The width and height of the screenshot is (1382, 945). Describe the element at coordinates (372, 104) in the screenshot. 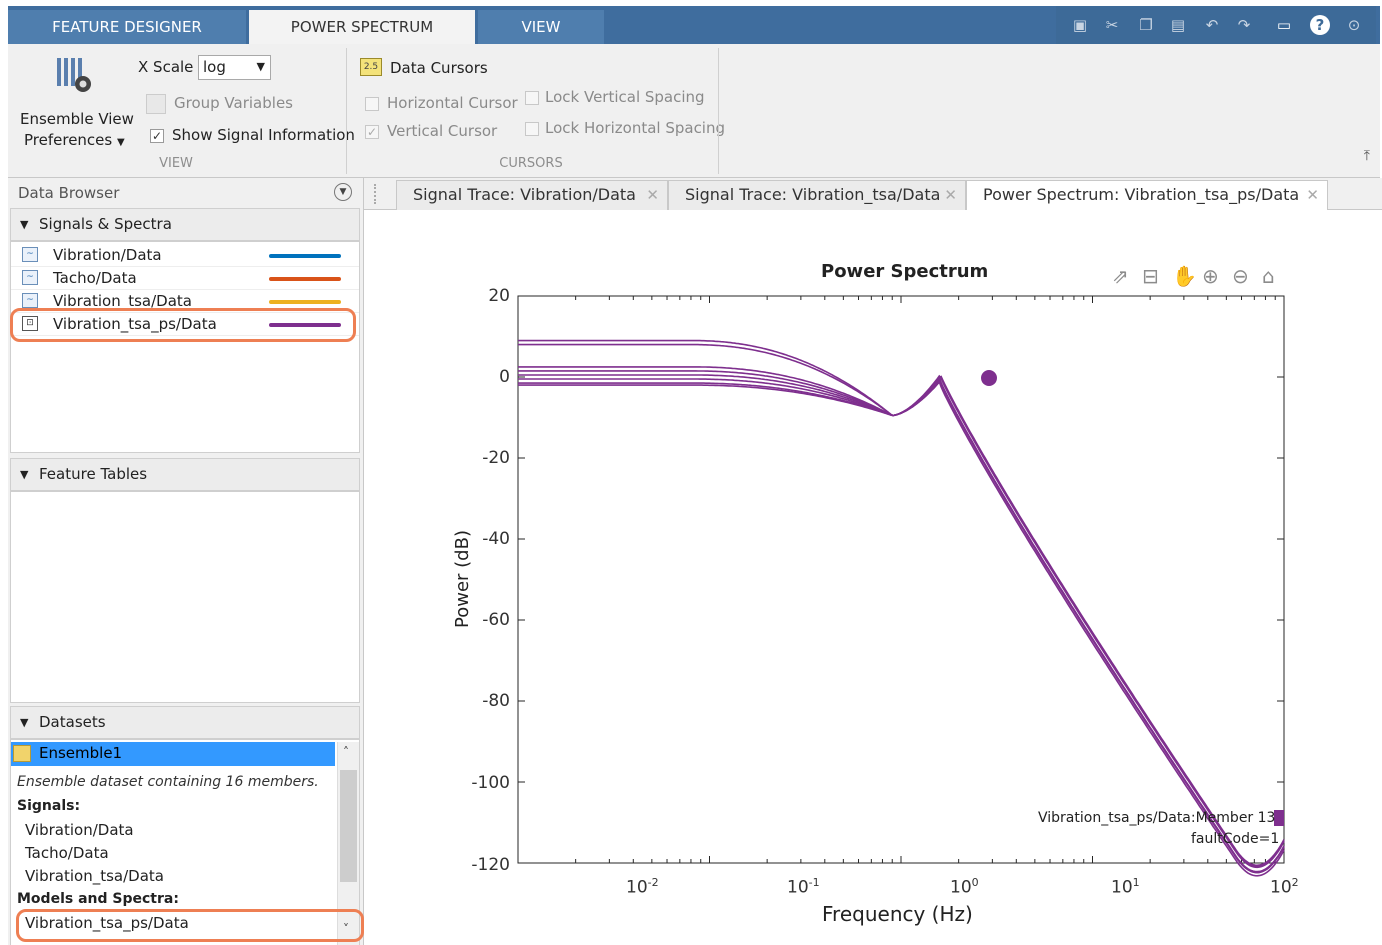

I see `horizontal-cursor-box` at that location.